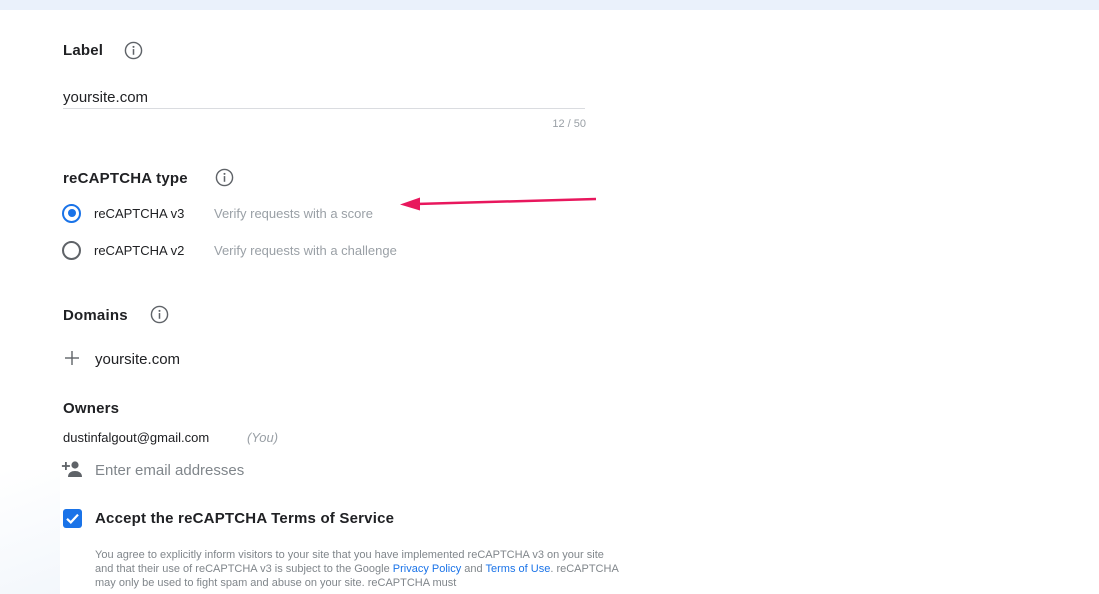 This screenshot has width=1099, height=594. Describe the element at coordinates (569, 124) in the screenshot. I see `char-counter: 12 / 50` at that location.